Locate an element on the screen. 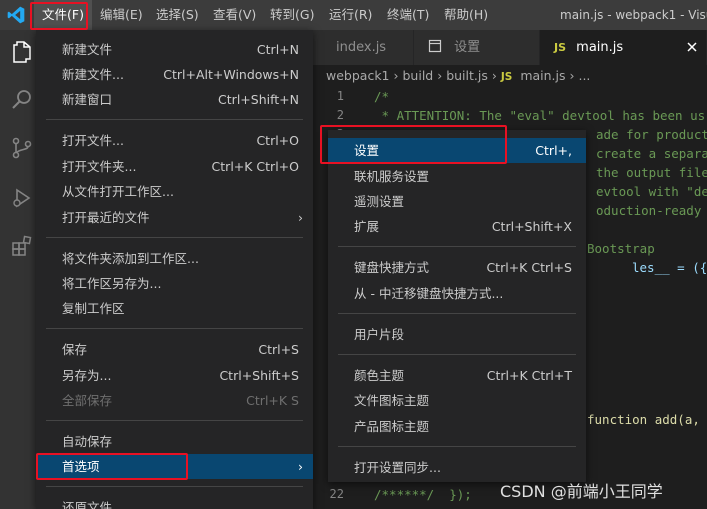 This screenshot has width=707, height=509. breadcrumb-item: main.js is located at coordinates (542, 75).